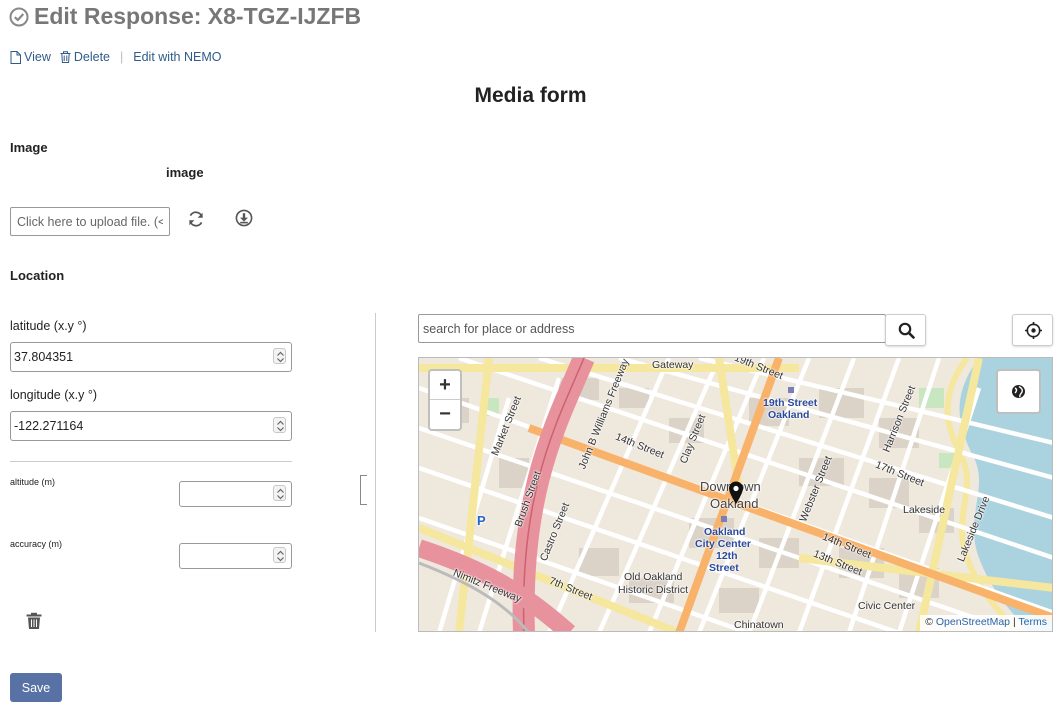 This screenshot has width=1061, height=708. I want to click on longitude-spinner, so click(279, 425).